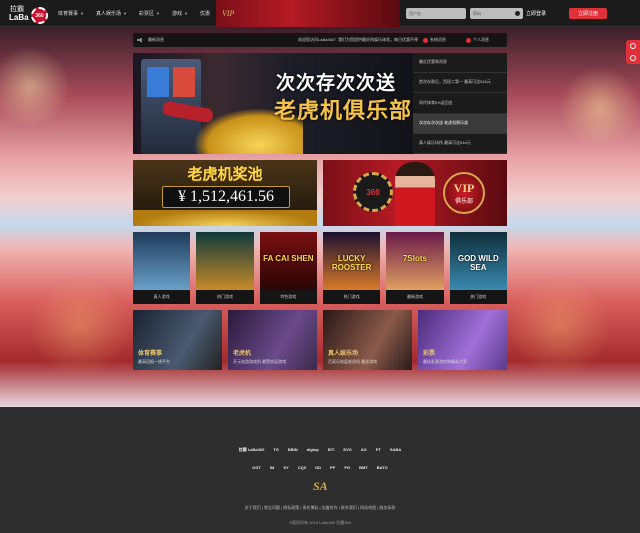 This screenshot has height=533, width=640. Describe the element at coordinates (347, 467) in the screenshot. I see `provider-logo: PG` at that location.